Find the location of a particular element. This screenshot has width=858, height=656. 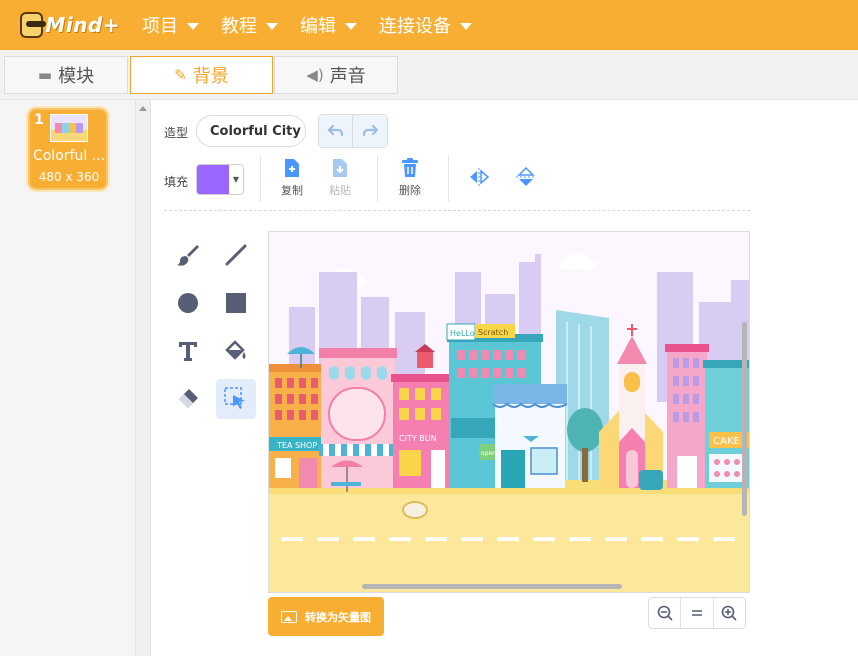

flip-horizontal-icon is located at coordinates (480, 177).